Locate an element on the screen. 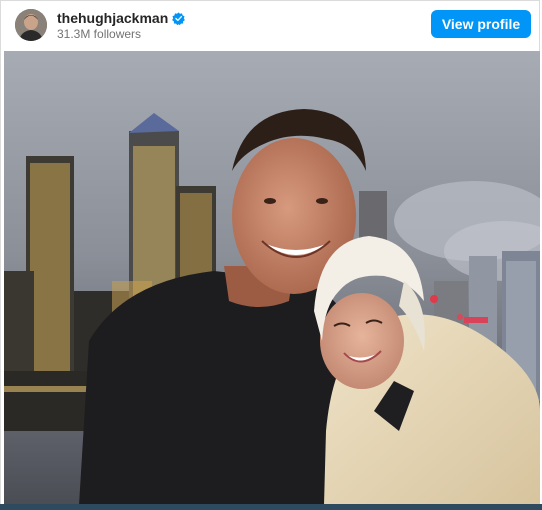  username-row: thehughjackman is located at coordinates (121, 18).